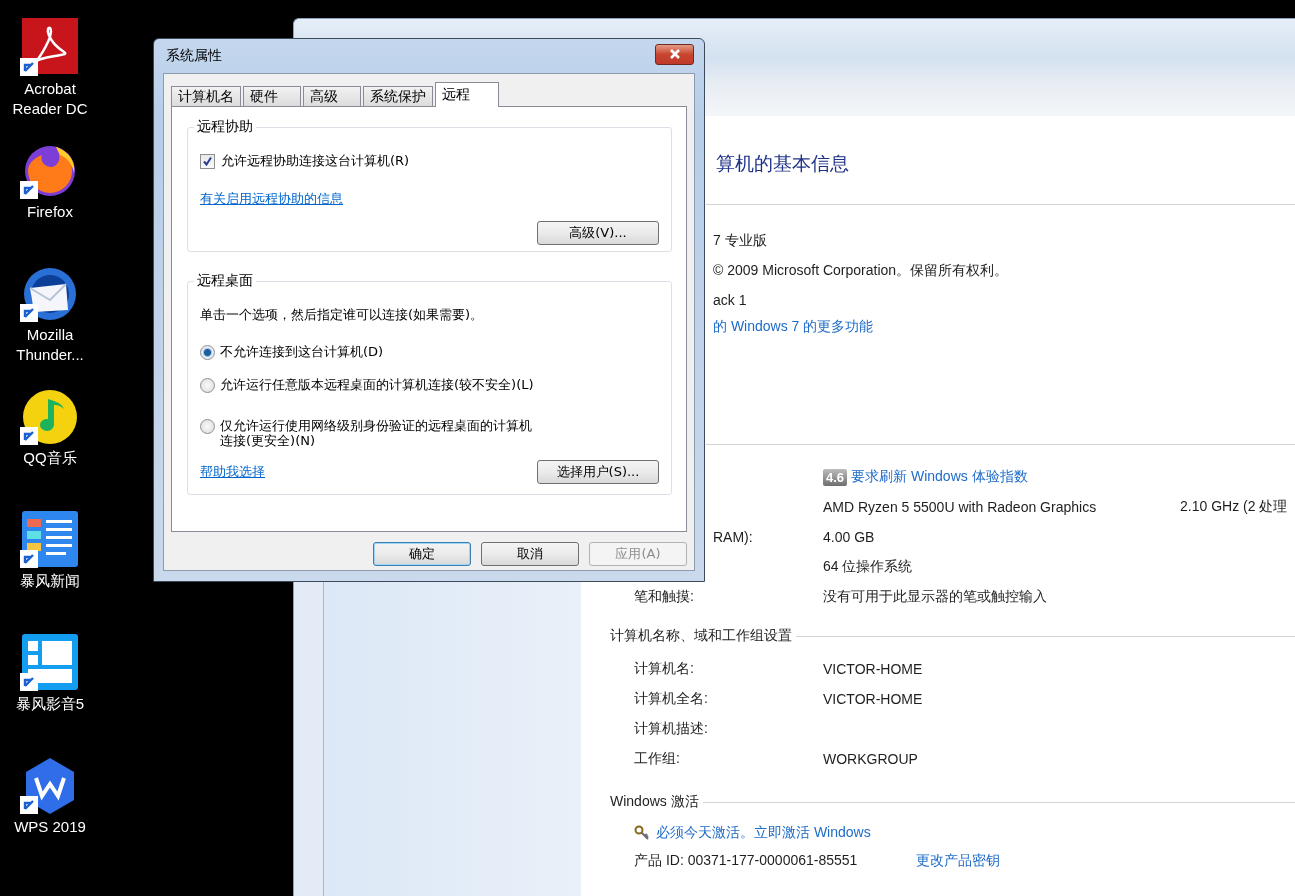  I want to click on document-icon, so click(50, 48).